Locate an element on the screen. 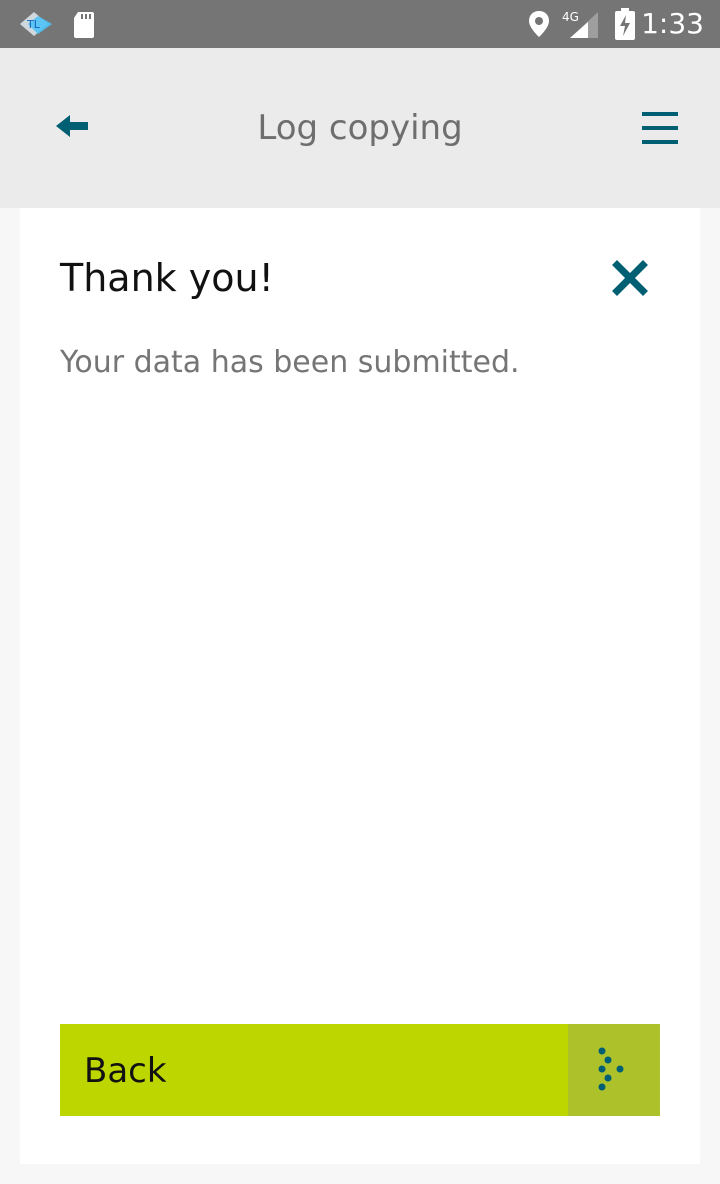 Image resolution: width=720 pixels, height=1184 pixels. back-button-arrow is located at coordinates (614, 1070).